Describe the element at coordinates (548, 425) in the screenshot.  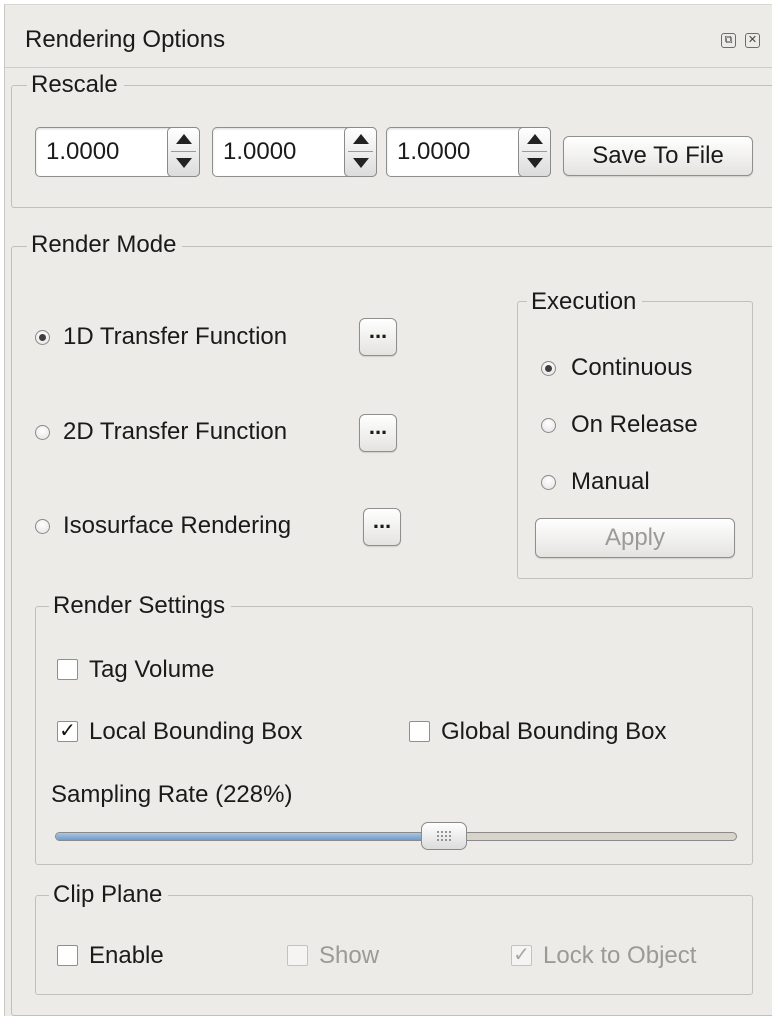
I see `radio-on-release` at that location.